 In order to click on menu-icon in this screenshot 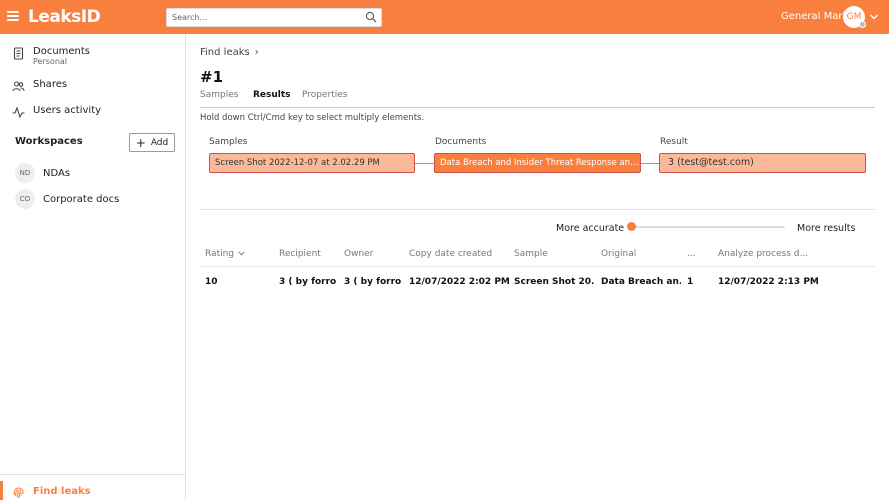, I will do `click(13, 16)`.